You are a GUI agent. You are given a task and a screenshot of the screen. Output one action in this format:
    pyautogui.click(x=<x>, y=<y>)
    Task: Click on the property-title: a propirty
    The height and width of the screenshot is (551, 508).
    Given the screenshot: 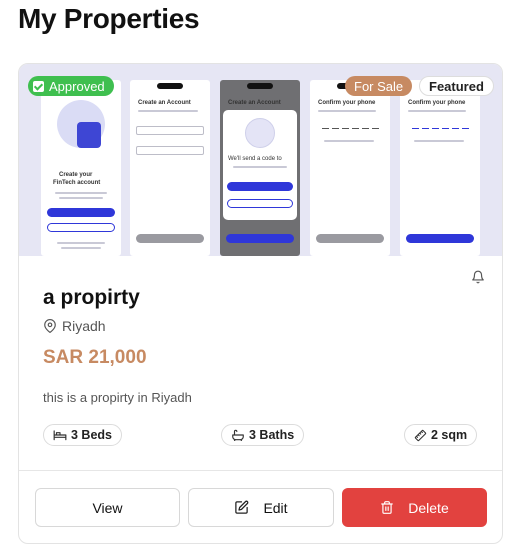 What is the action you would take?
    pyautogui.click(x=91, y=297)
    